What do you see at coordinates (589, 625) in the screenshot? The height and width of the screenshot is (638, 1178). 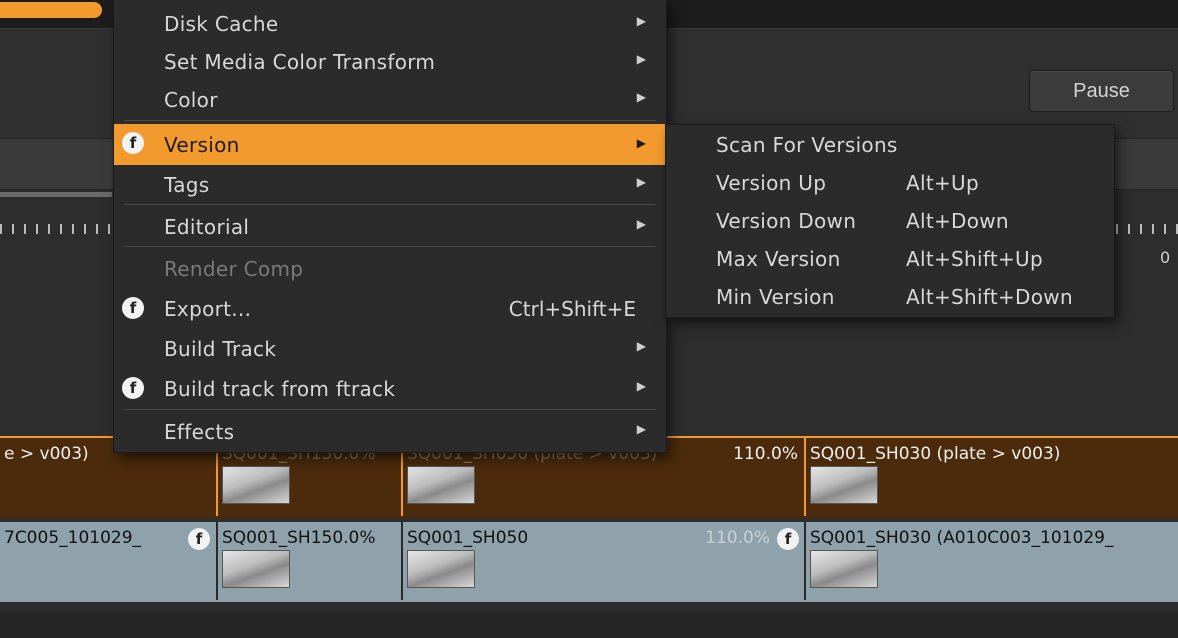 I see `status-bar` at bounding box center [589, 625].